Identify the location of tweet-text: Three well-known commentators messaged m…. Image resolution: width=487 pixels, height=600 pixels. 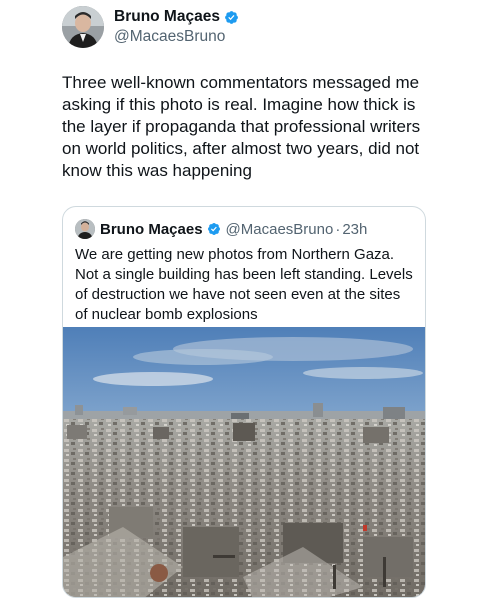
(241, 126).